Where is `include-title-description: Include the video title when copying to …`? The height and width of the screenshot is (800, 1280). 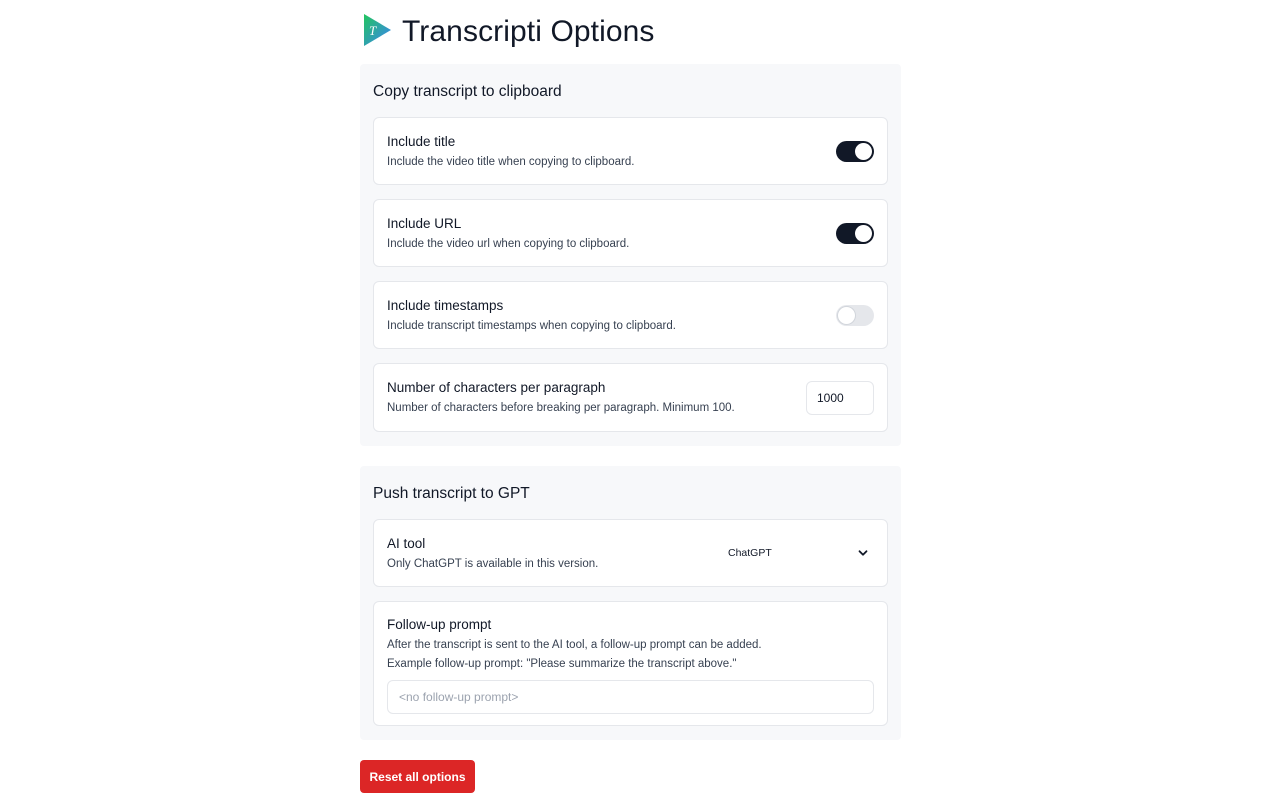 include-title-description: Include the video title when copying to … is located at coordinates (511, 161).